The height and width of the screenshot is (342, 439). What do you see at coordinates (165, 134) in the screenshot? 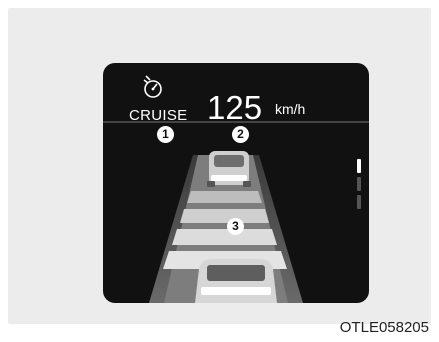
I see `callout-cruise: 1` at bounding box center [165, 134].